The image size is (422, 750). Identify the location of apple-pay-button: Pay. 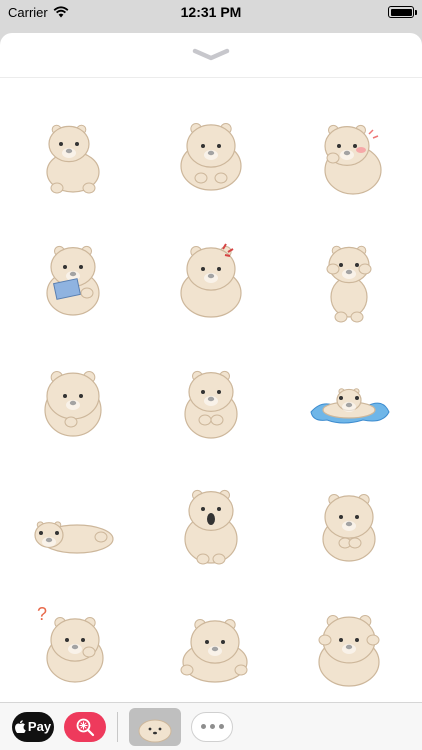
(33, 726).